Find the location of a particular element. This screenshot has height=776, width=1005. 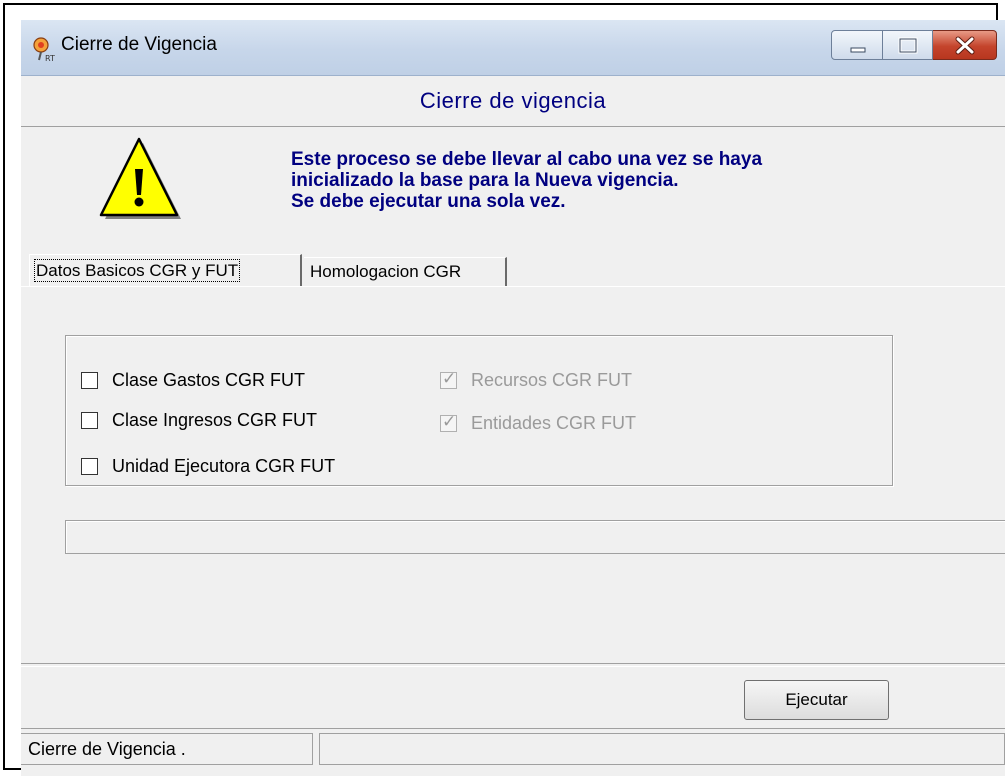

maximize-button is located at coordinates (908, 45).